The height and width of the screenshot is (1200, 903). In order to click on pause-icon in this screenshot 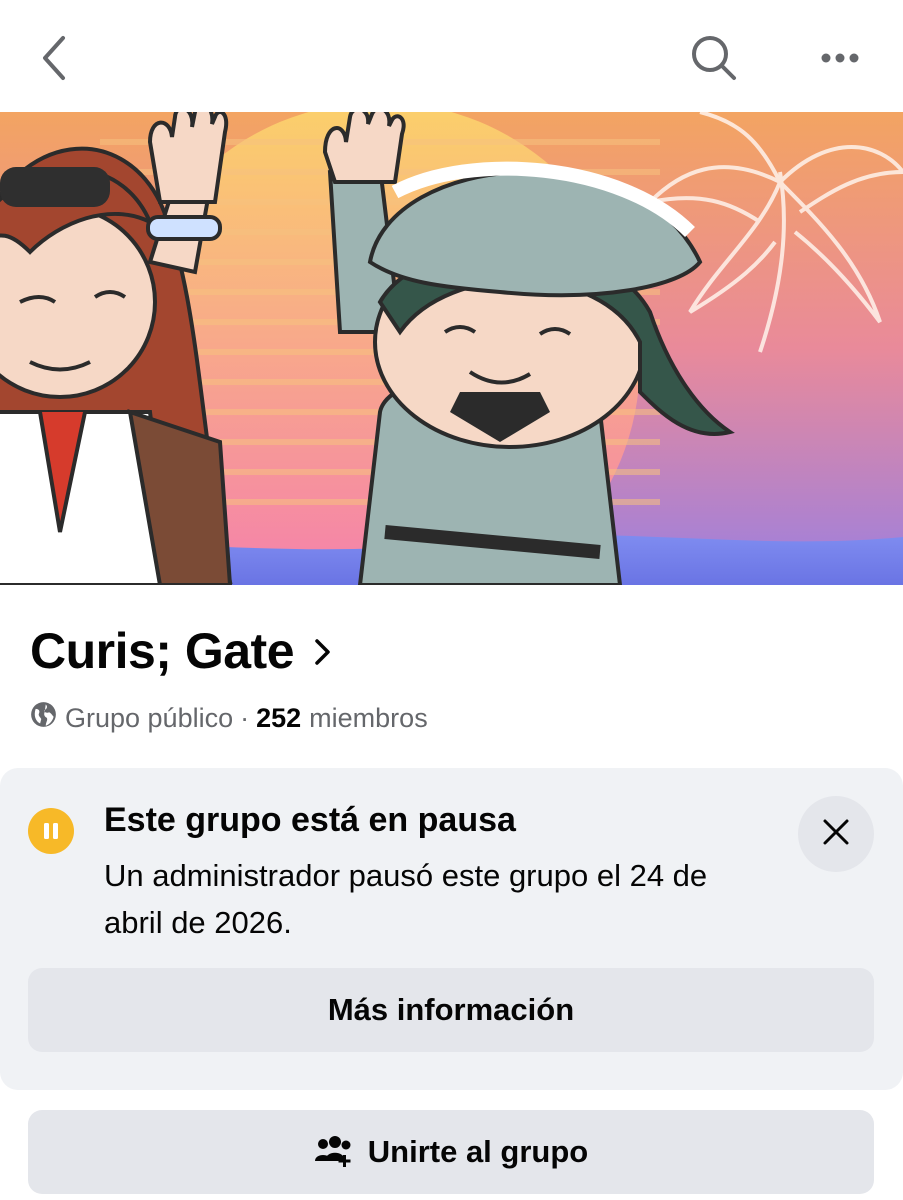, I will do `click(51, 831)`.